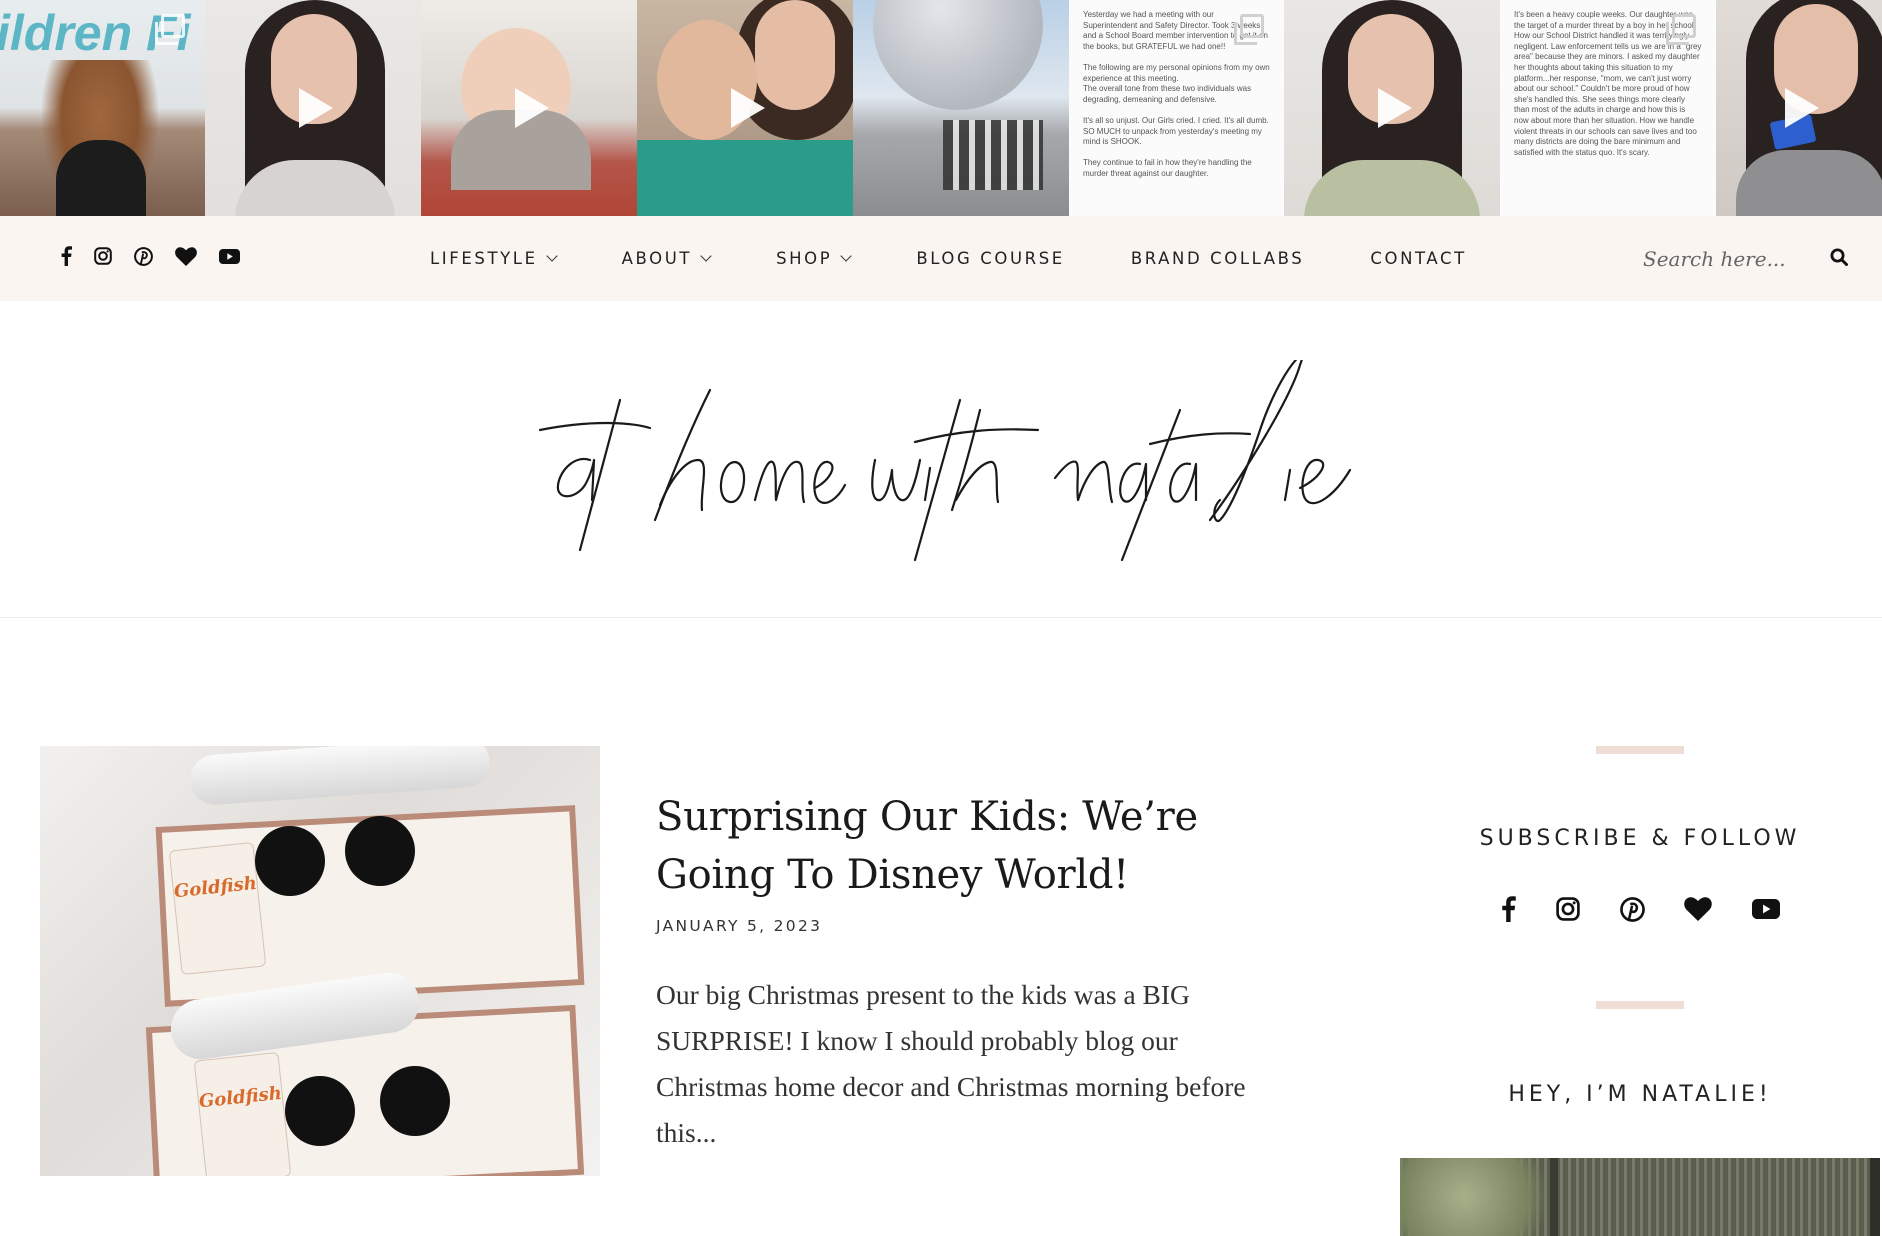  I want to click on menu-item-contact-label: CONTACT, so click(1418, 258).